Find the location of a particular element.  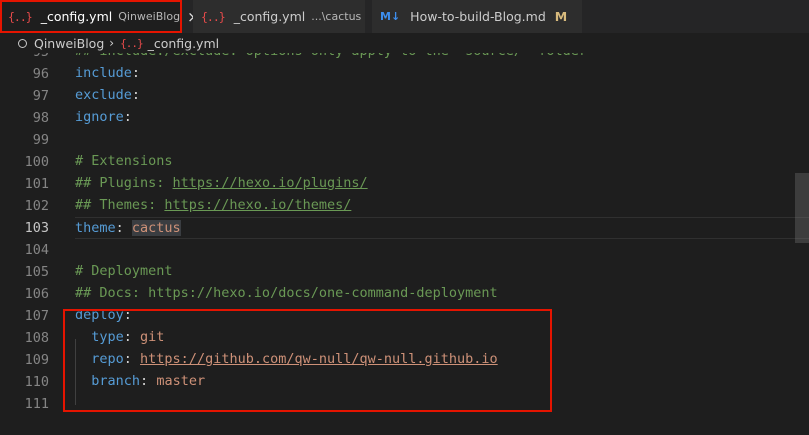

code-line-row: 100 # Extensions is located at coordinates (404, 162).